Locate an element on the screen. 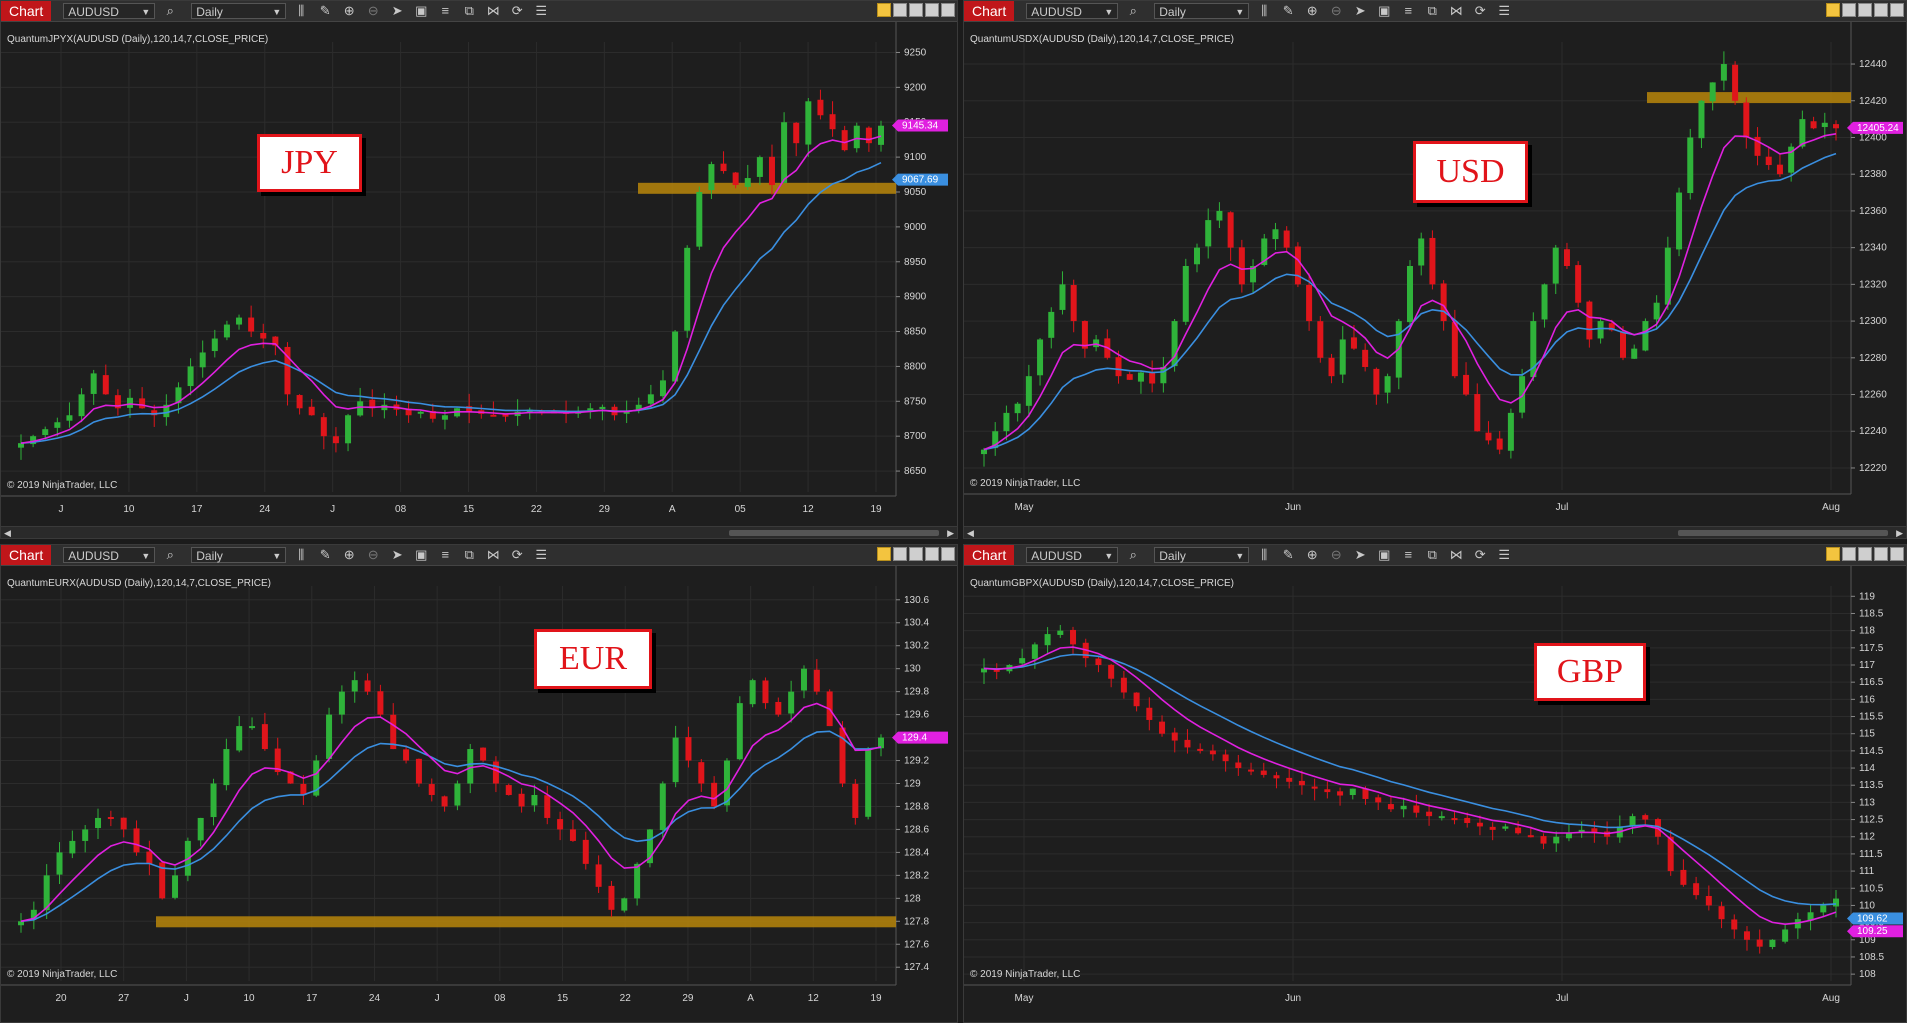 The height and width of the screenshot is (1023, 1907). interval-value: Daily is located at coordinates (209, 12).